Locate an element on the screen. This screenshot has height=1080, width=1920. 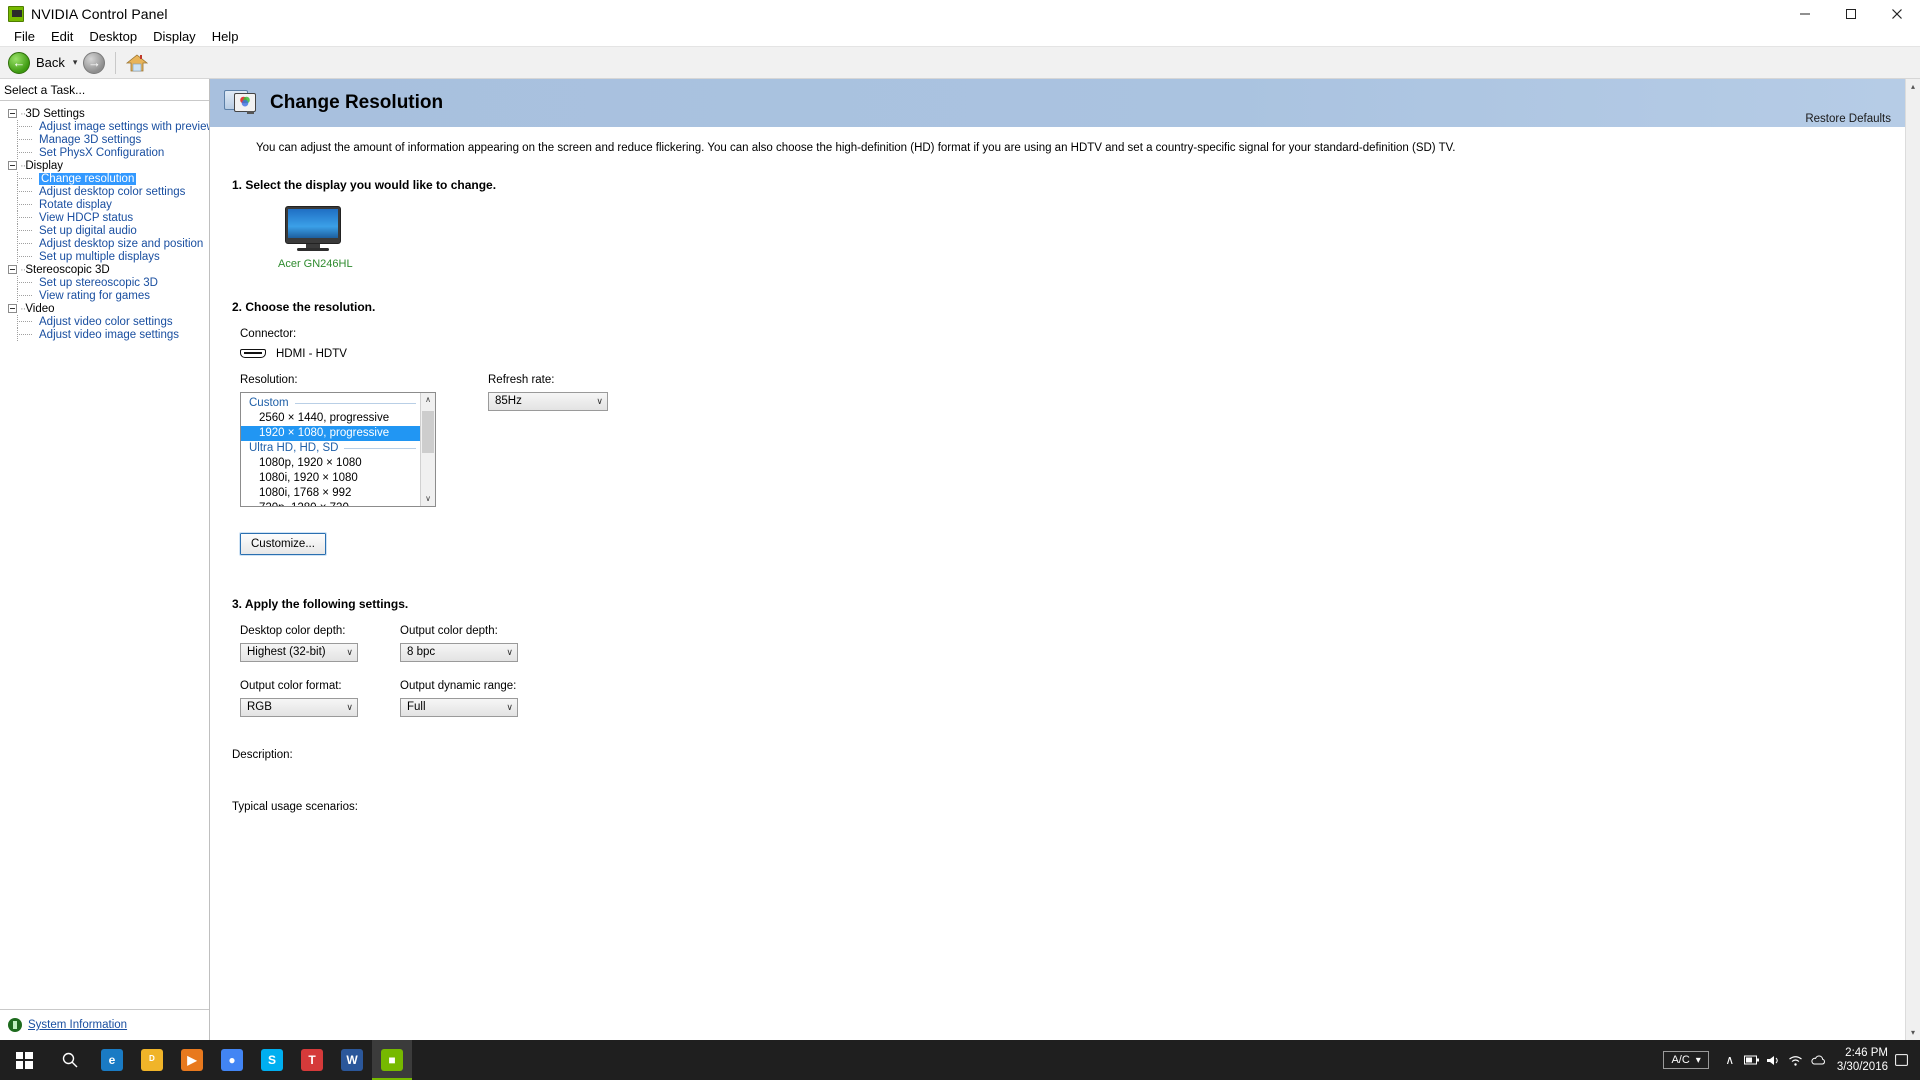
menu-item-file: File is located at coordinates (24, 36).